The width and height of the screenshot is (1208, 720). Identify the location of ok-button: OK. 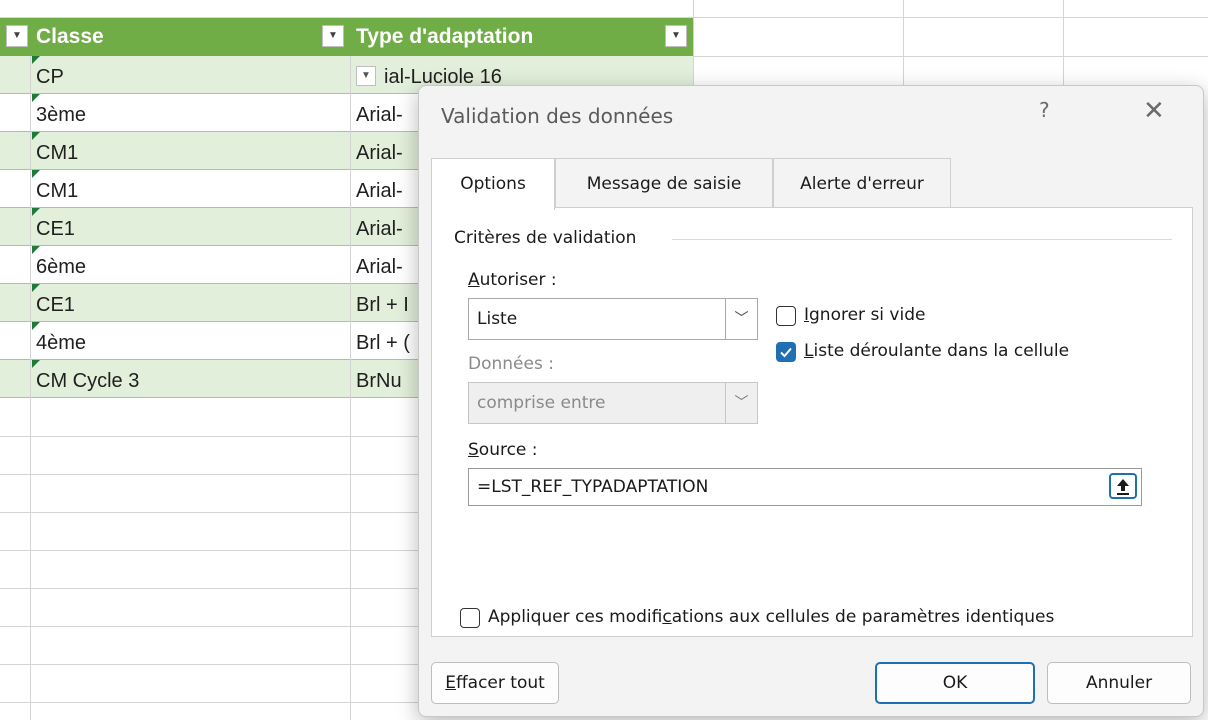
(955, 683).